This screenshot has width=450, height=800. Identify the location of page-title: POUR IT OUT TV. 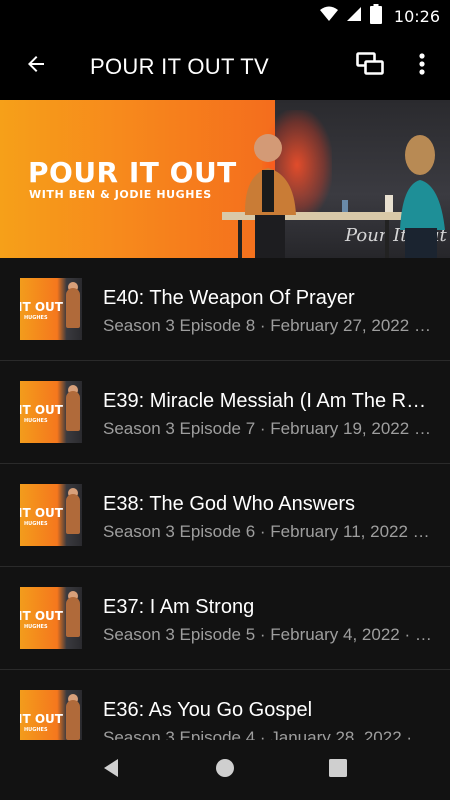
(180, 66).